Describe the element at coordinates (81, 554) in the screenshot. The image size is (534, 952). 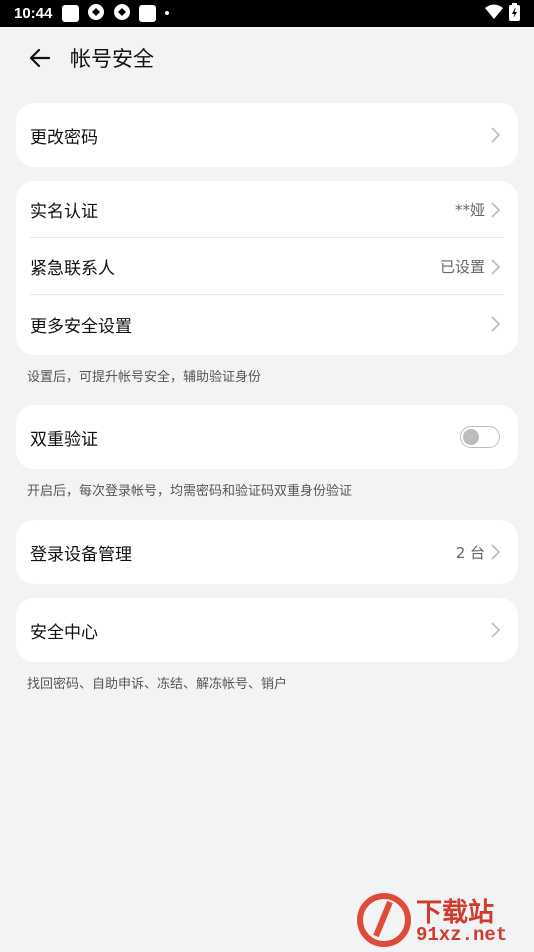
I see `device-management-label: 登录设备管理` at that location.